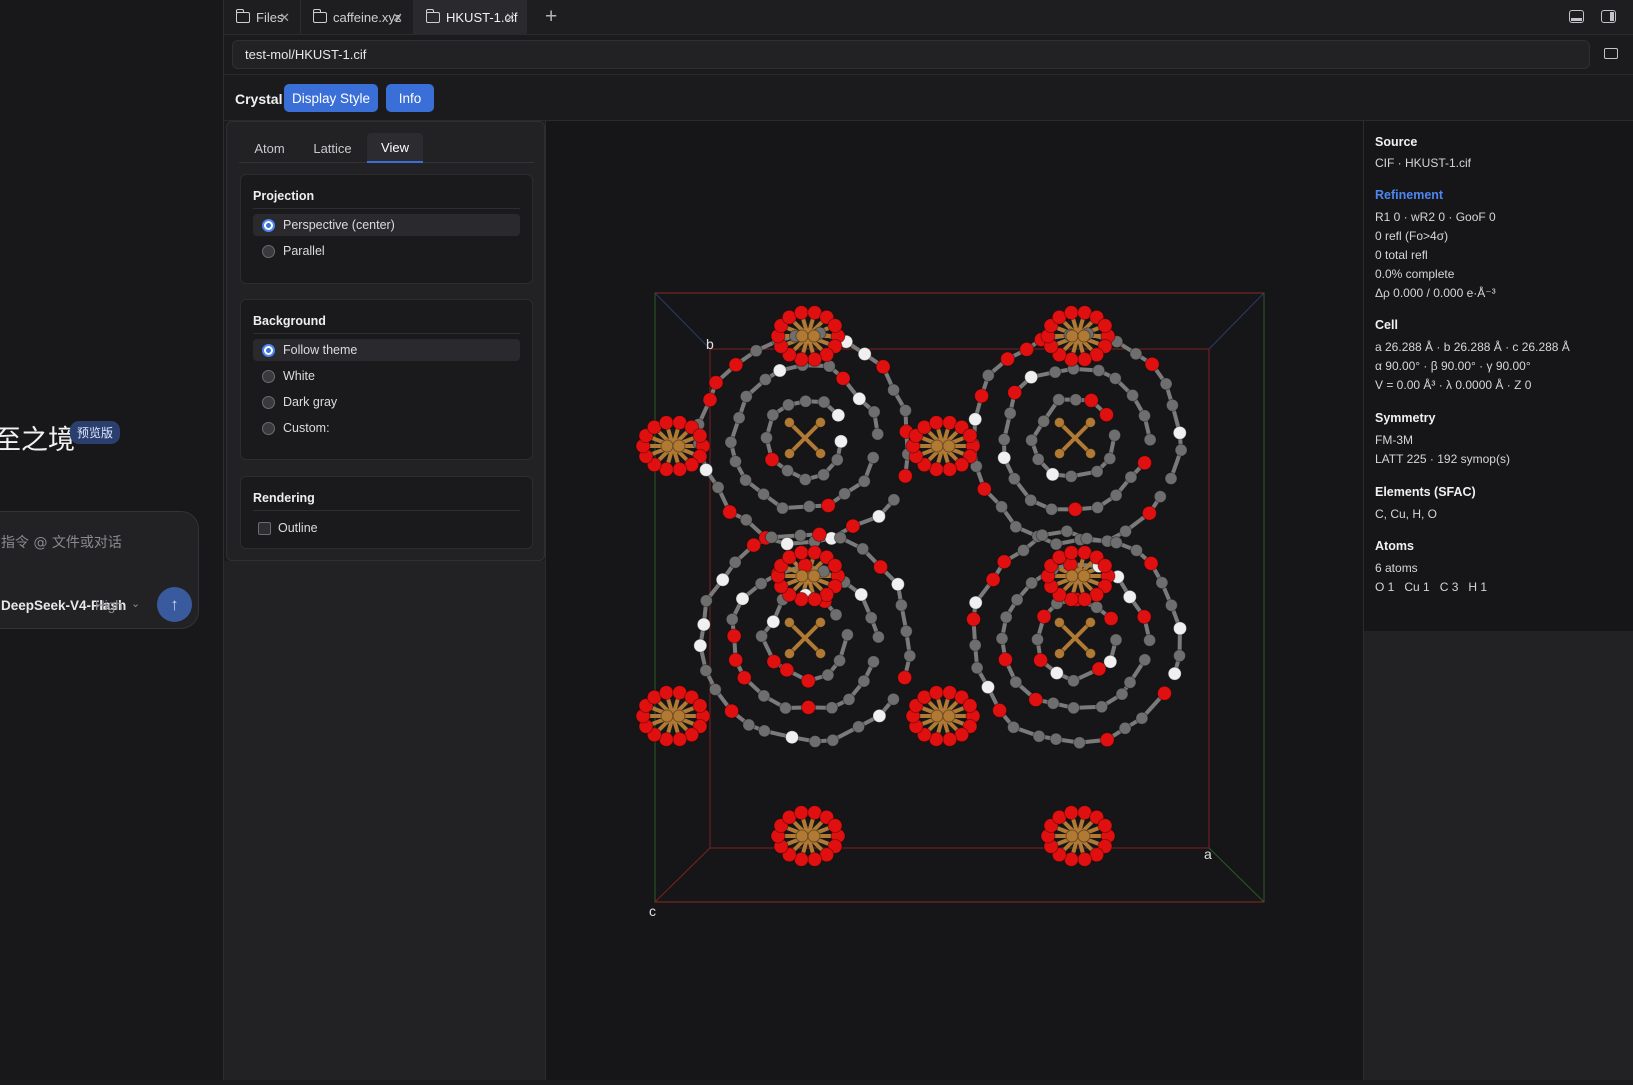 This screenshot has width=1633, height=1085. I want to click on outline-option: Outline, so click(386, 528).